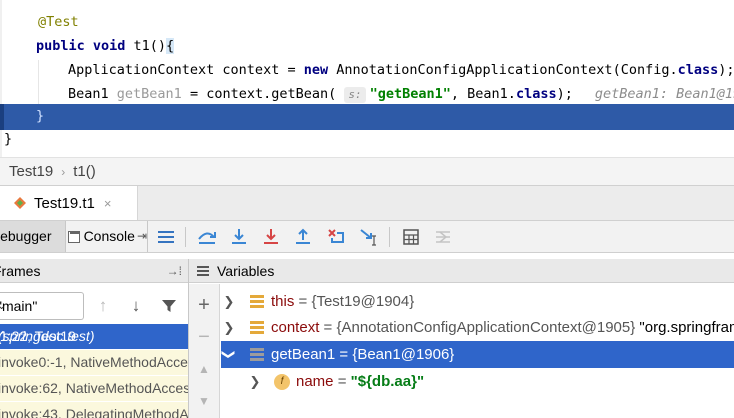  Describe the element at coordinates (20, 203) in the screenshot. I see `debug-config-icon` at that location.